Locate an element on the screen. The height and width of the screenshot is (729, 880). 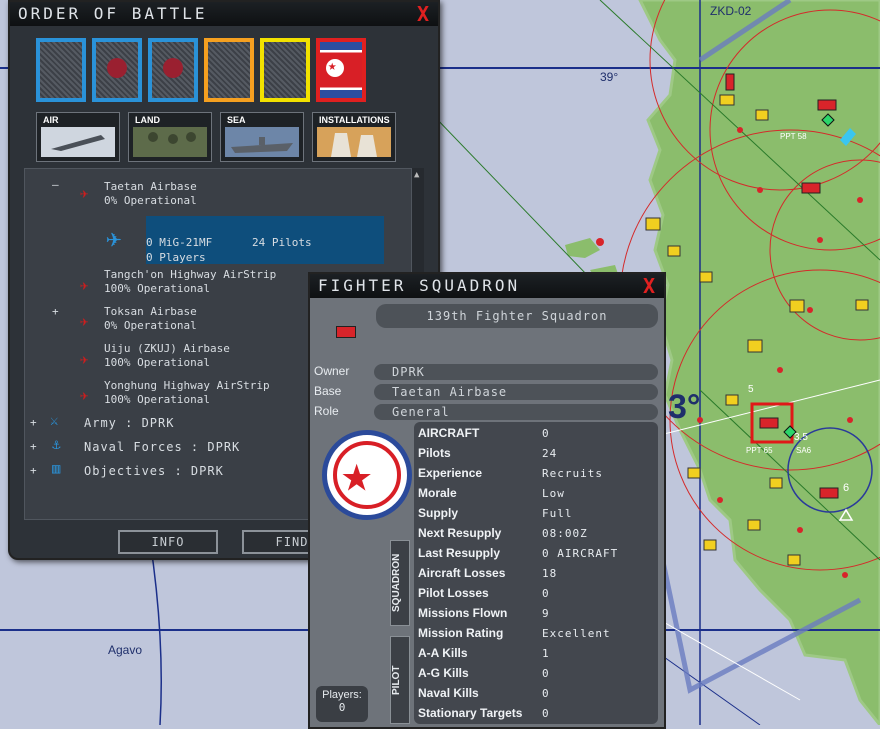
dprk-star-emblem: ★ is located at coordinates (367, 475).